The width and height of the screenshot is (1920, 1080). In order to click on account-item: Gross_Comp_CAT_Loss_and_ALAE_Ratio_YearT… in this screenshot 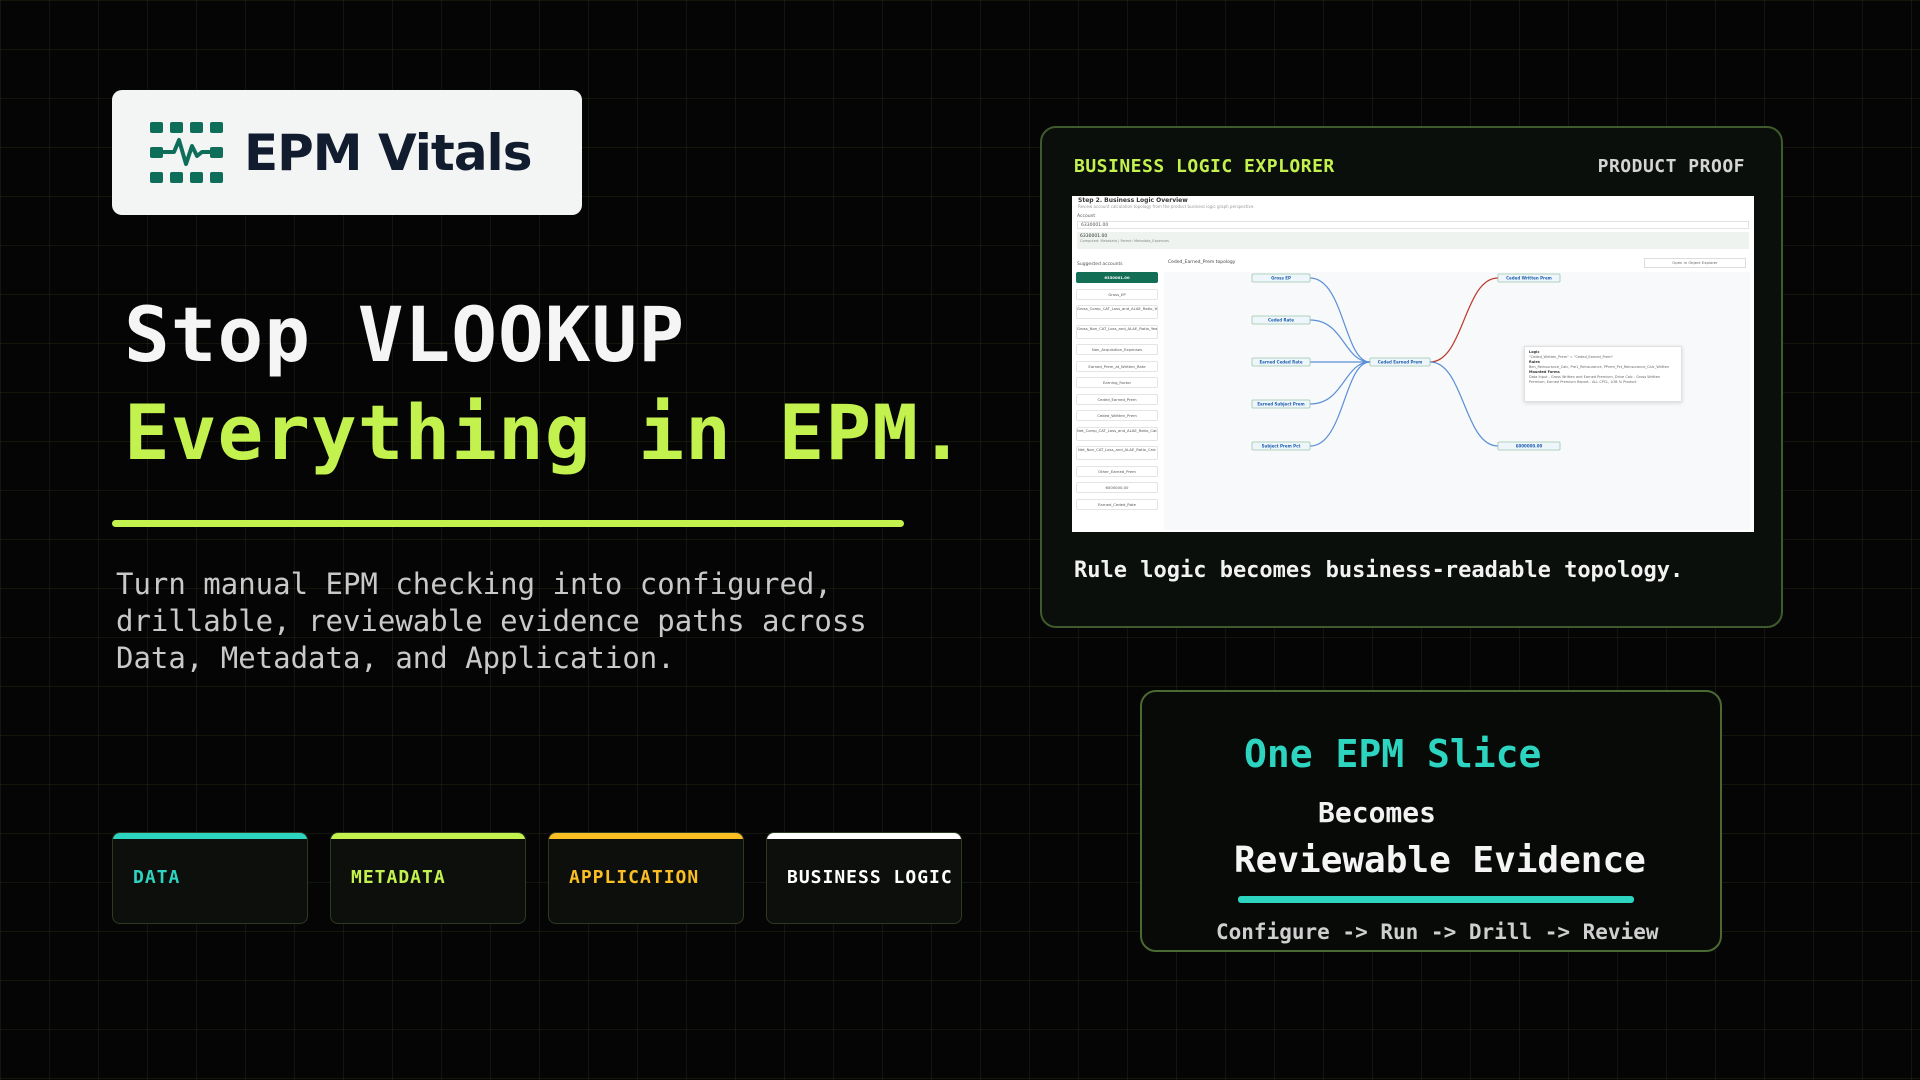, I will do `click(1117, 312)`.